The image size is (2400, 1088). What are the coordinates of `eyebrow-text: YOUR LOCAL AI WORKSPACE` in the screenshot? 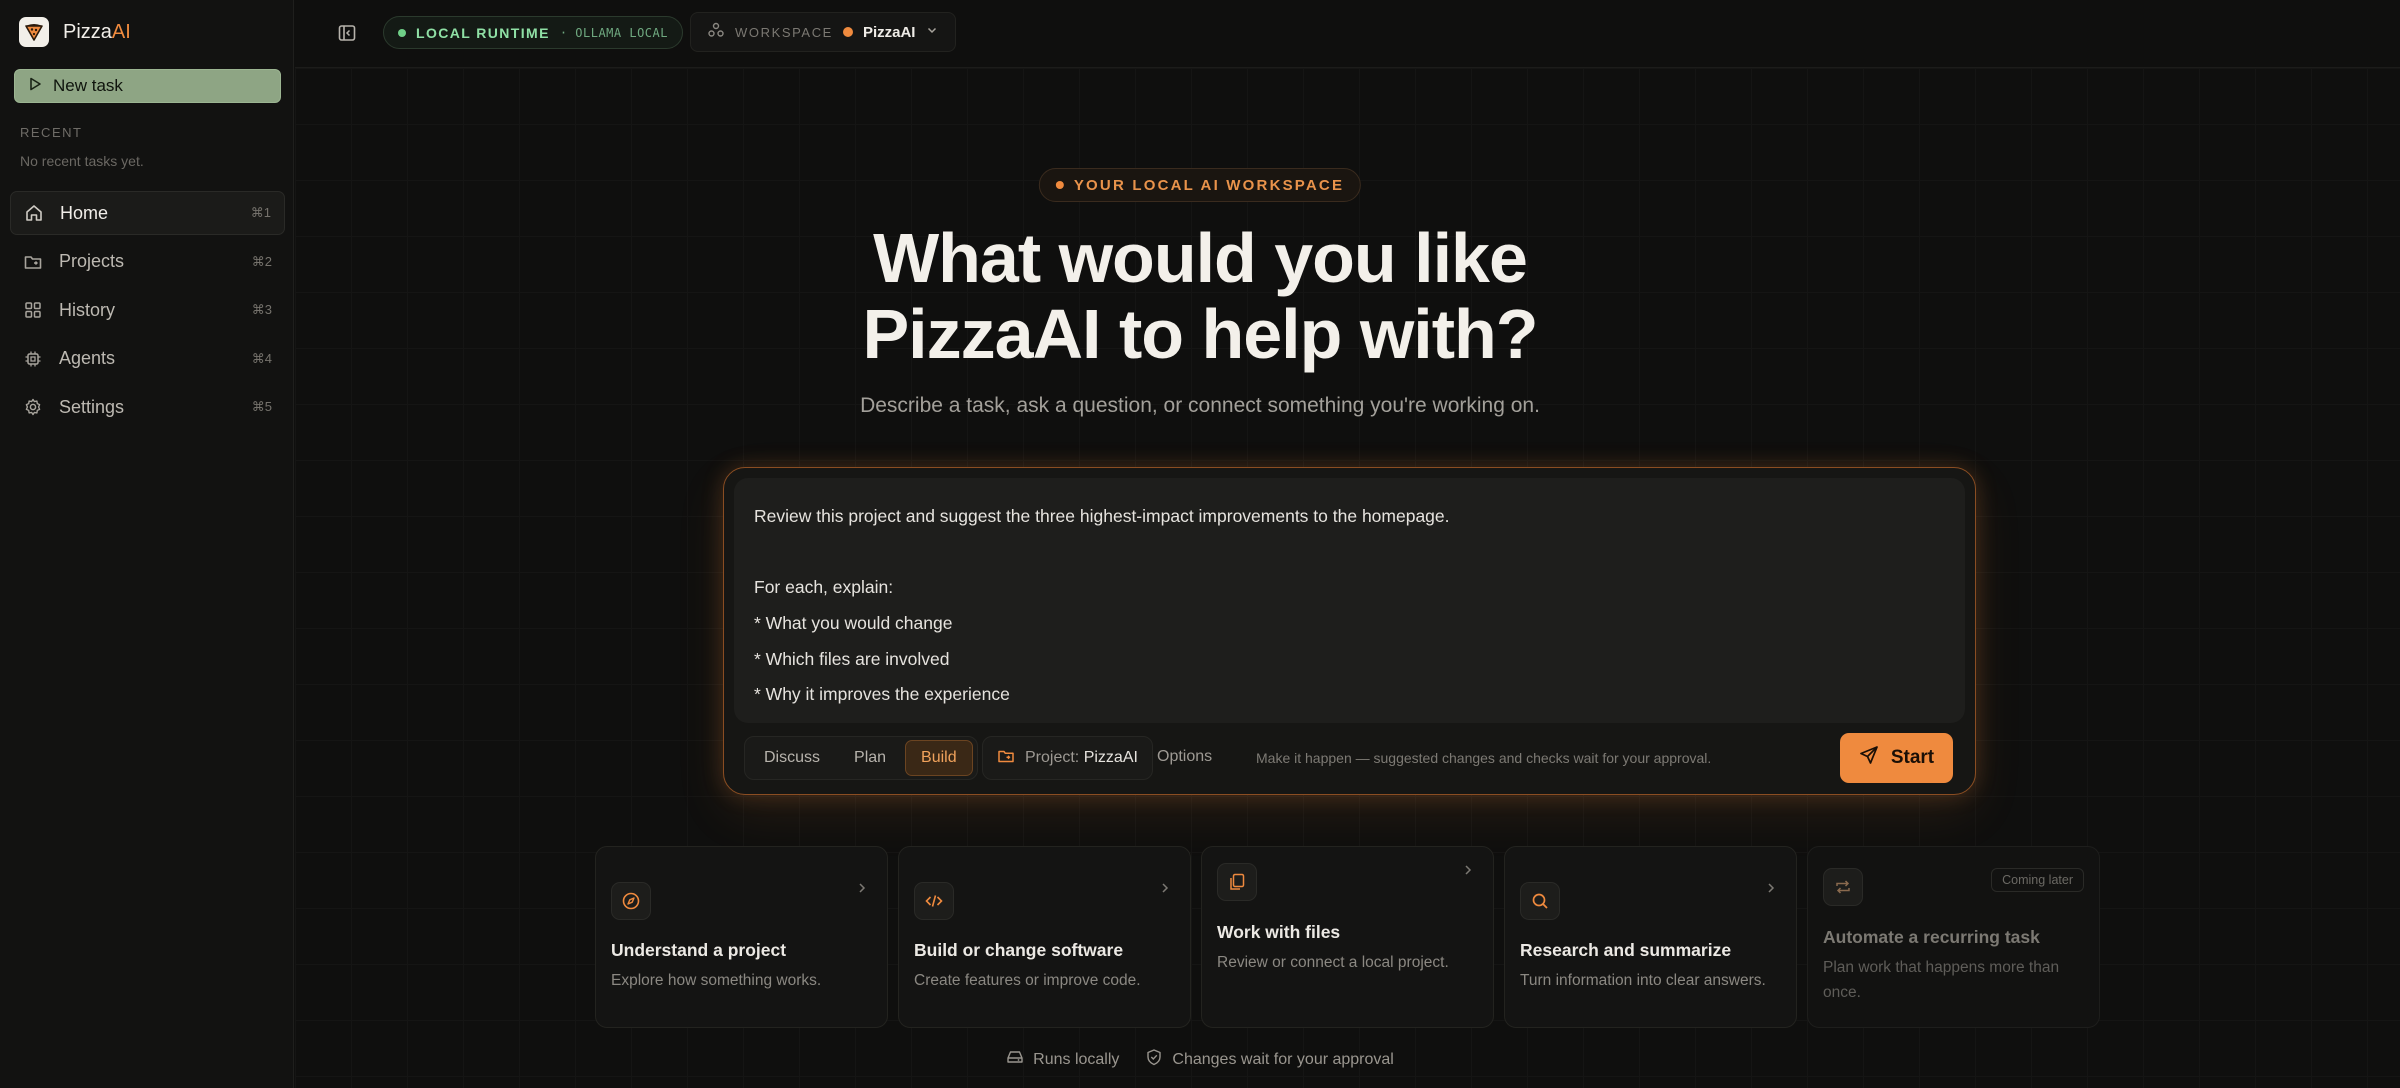 It's located at (1209, 185).